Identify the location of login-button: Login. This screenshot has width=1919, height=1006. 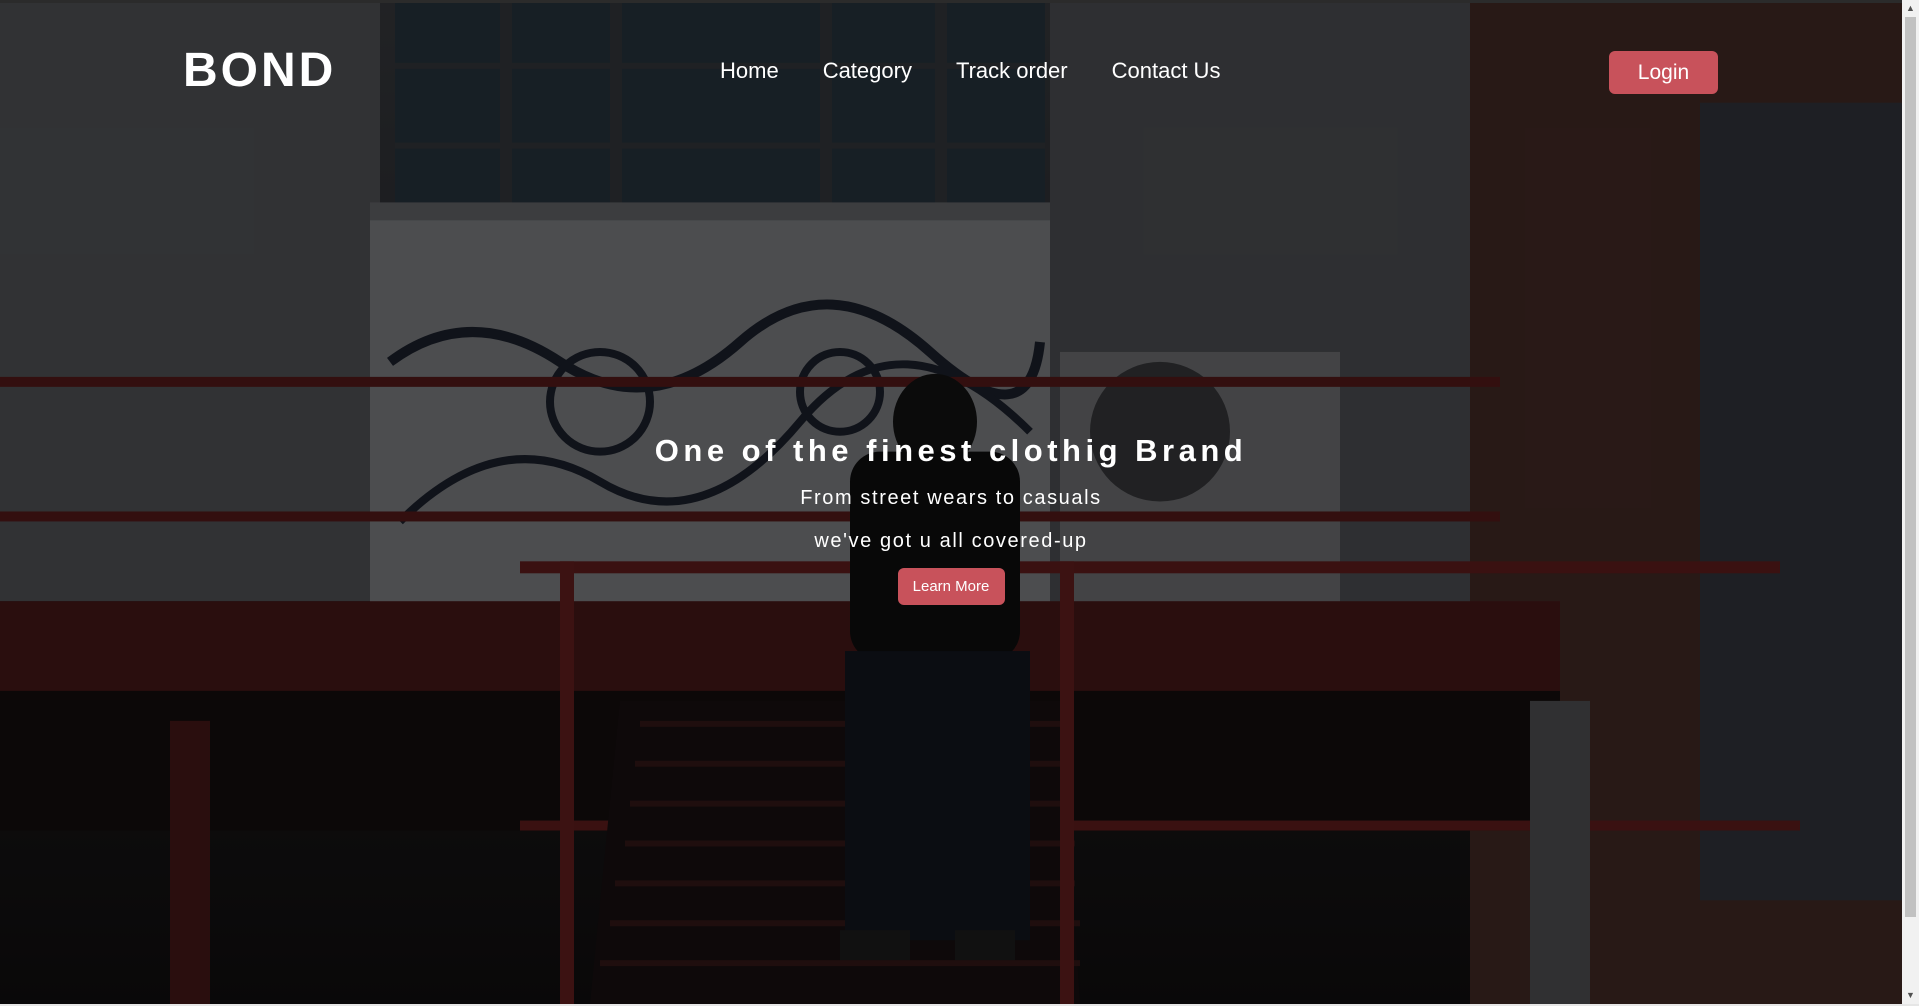
(1663, 72).